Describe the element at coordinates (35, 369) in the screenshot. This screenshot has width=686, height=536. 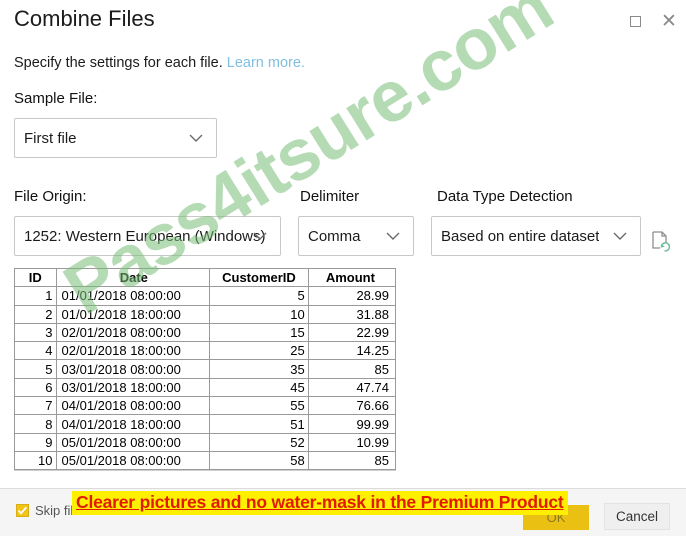
I see `cell-id: 5` at that location.